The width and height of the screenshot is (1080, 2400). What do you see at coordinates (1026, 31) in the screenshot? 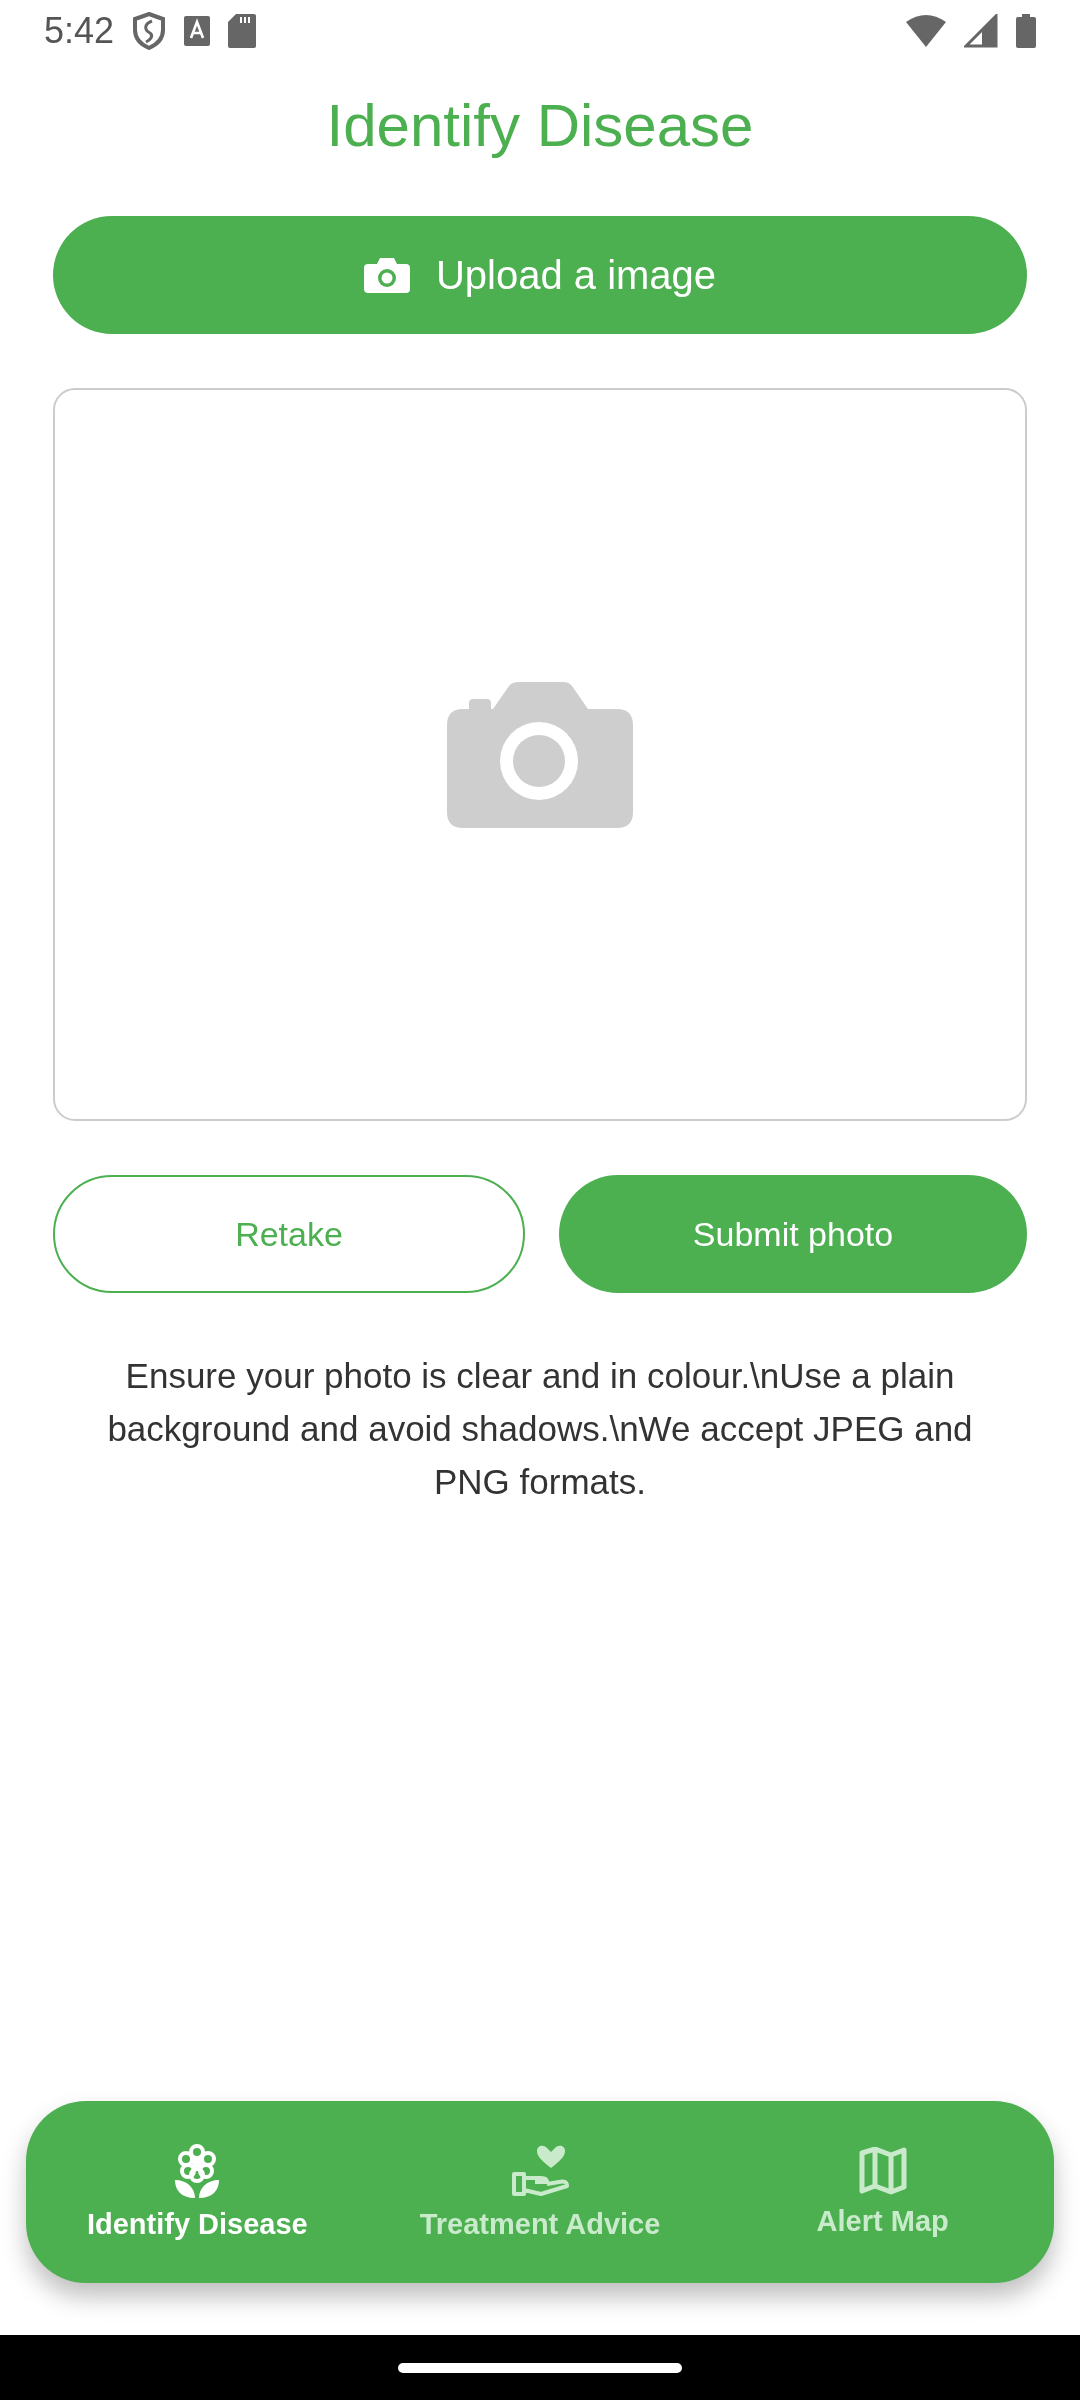
I see `battery-icon` at bounding box center [1026, 31].